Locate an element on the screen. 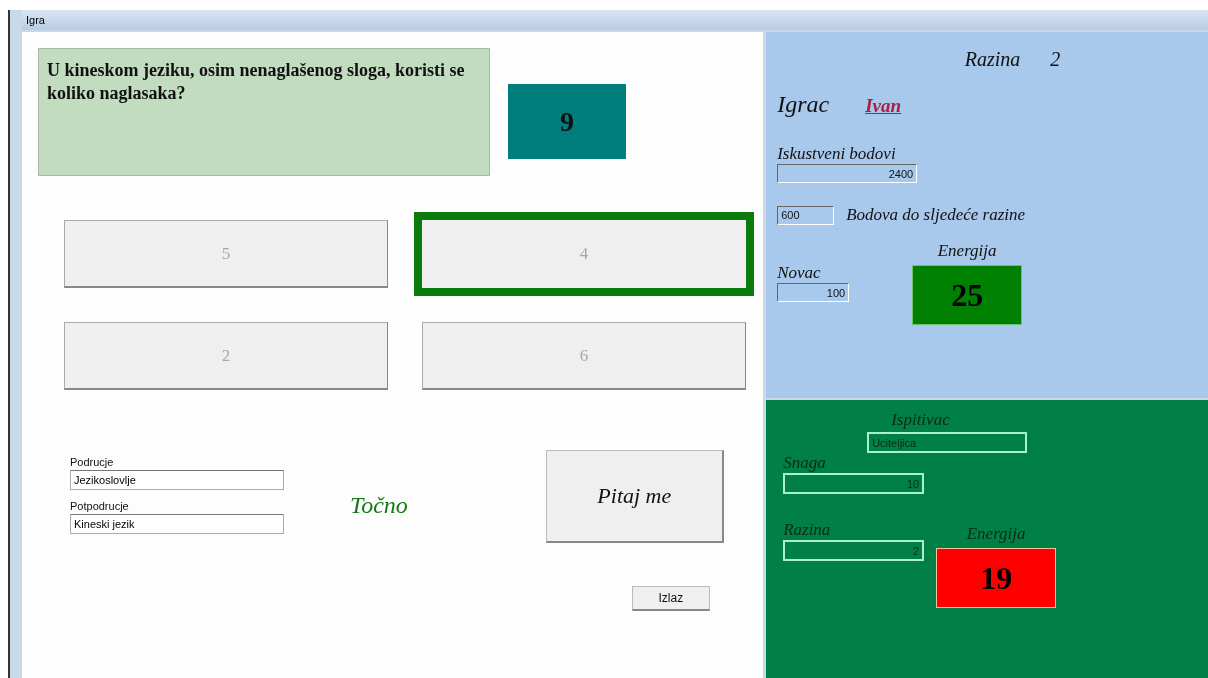 This screenshot has height=678, width=1208. energy-display: 25 is located at coordinates (967, 295).